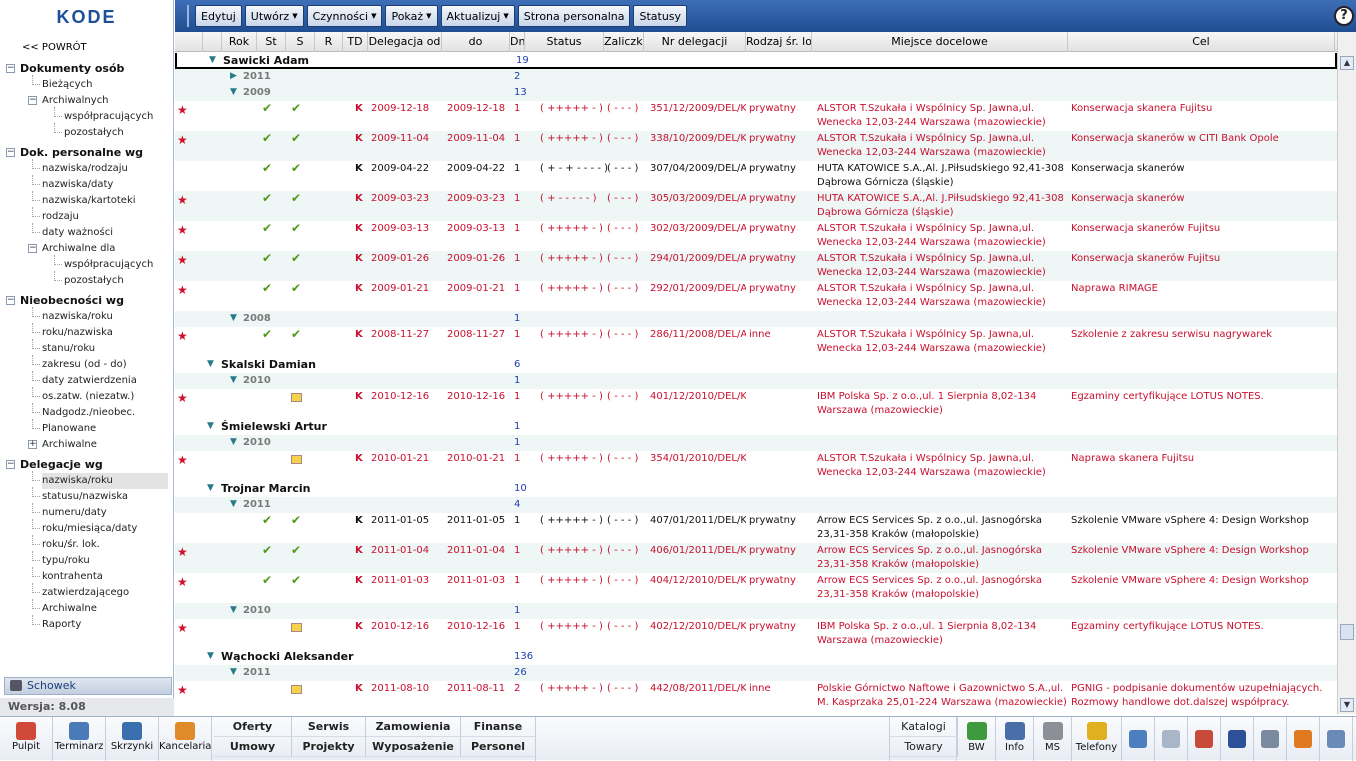 Image resolution: width=1356 pixels, height=761 pixels. I want to click on grid-row: ▼ 2008 1, so click(756, 319).